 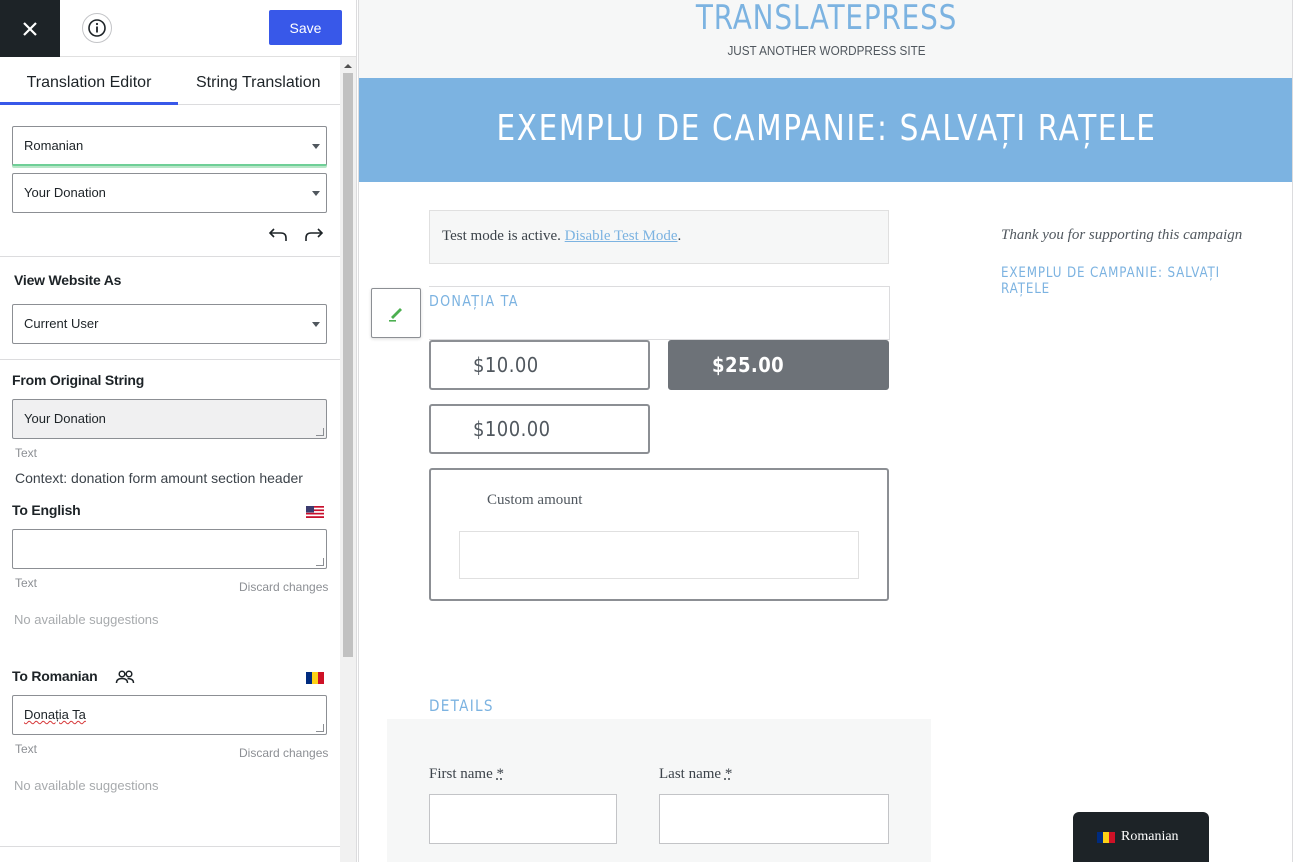 What do you see at coordinates (315, 512) in the screenshot?
I see `us-flag-icon` at bounding box center [315, 512].